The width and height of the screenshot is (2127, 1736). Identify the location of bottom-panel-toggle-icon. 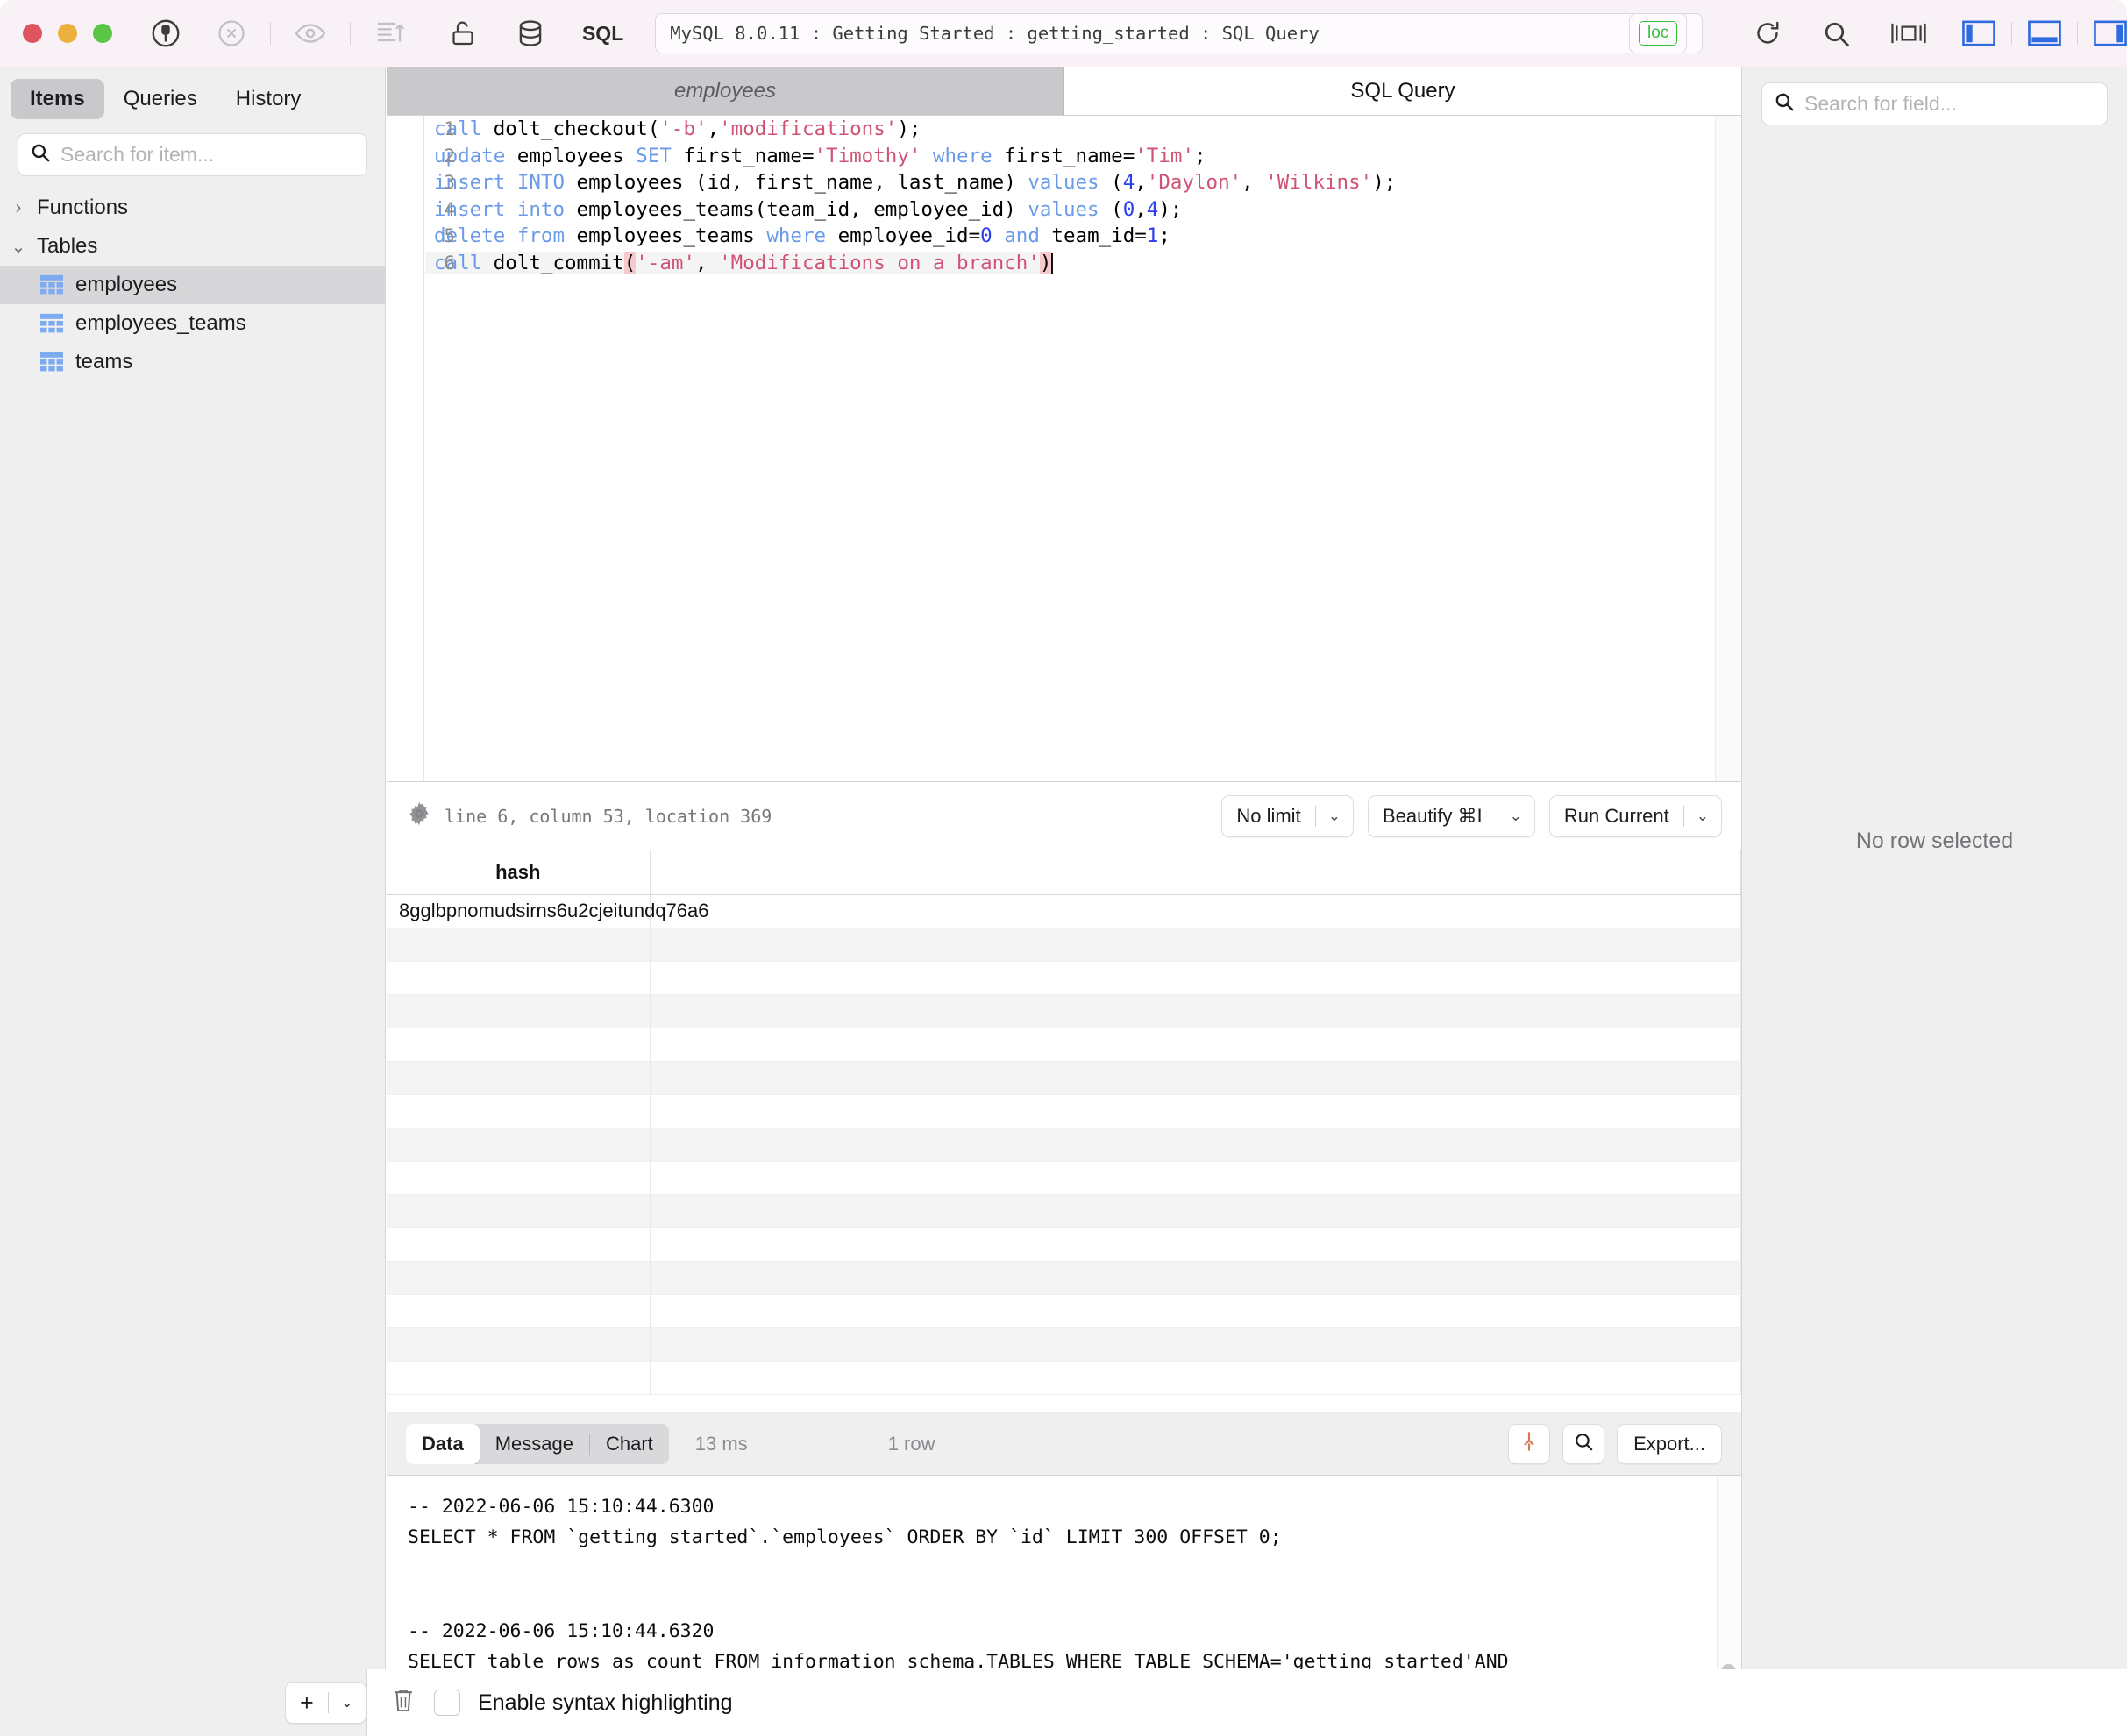
(2044, 33).